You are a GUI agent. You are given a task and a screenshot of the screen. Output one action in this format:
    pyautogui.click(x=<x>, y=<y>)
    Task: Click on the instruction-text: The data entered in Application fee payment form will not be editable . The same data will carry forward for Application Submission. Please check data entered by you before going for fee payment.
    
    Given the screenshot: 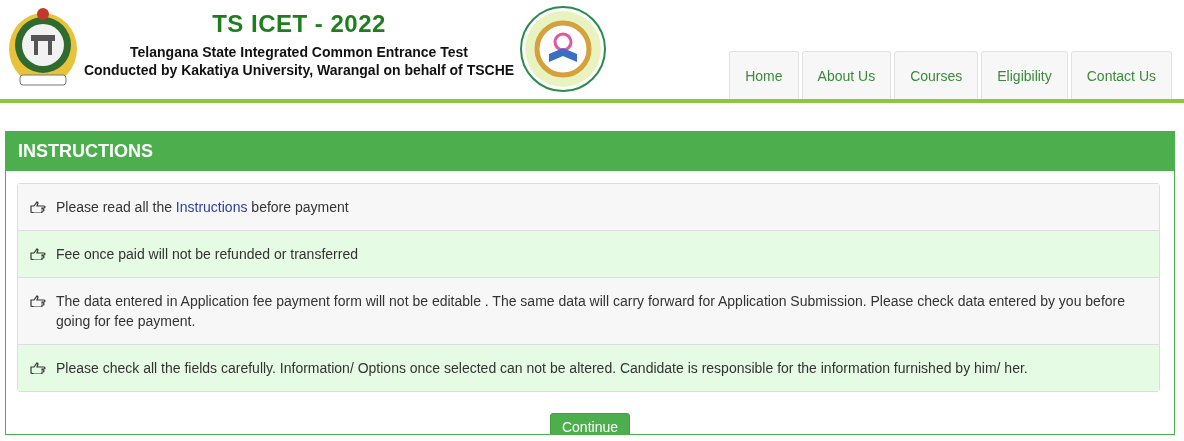 What is the action you would take?
    pyautogui.click(x=591, y=311)
    